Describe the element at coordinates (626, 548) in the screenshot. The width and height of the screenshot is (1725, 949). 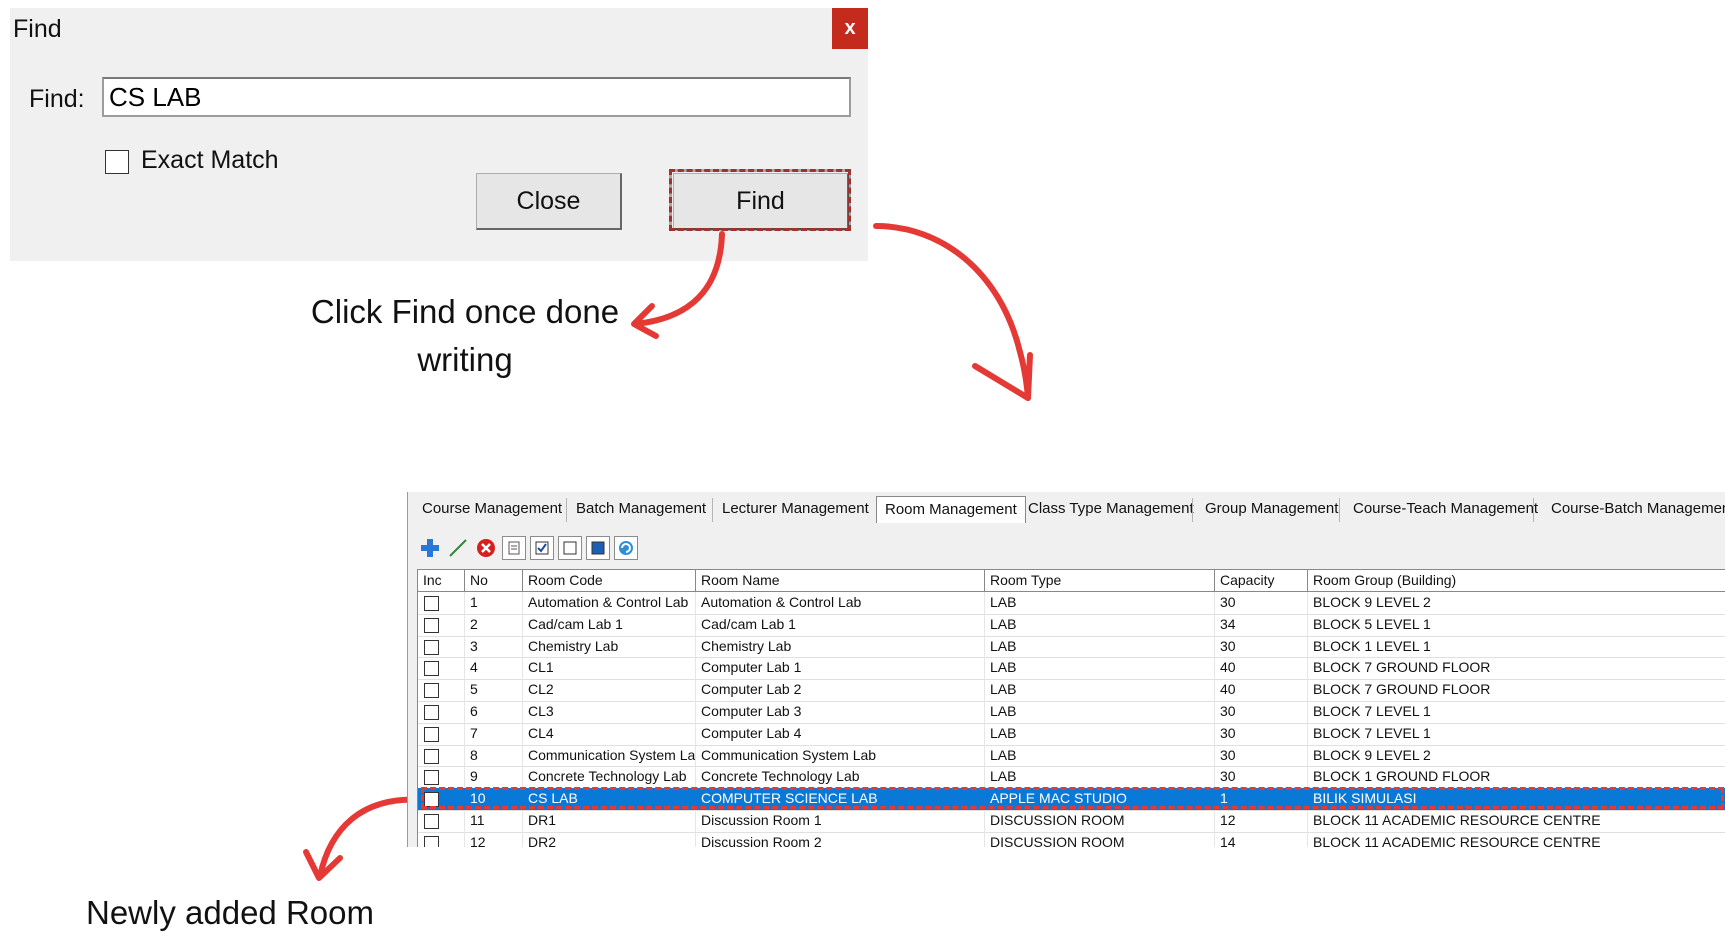
I see `refresh-icon` at that location.